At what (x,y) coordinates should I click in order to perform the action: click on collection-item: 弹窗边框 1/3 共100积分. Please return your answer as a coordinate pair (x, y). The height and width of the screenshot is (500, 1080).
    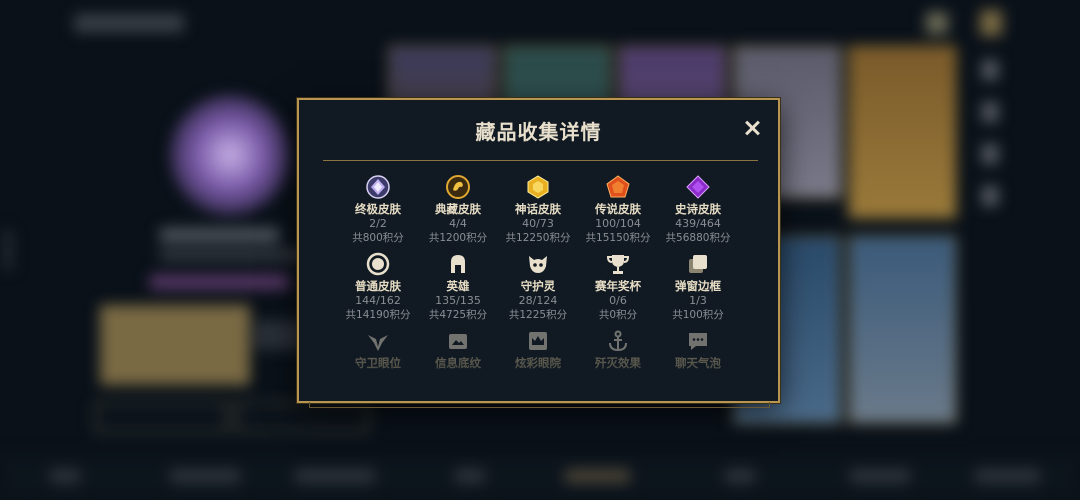
    Looking at the image, I should click on (698, 286).